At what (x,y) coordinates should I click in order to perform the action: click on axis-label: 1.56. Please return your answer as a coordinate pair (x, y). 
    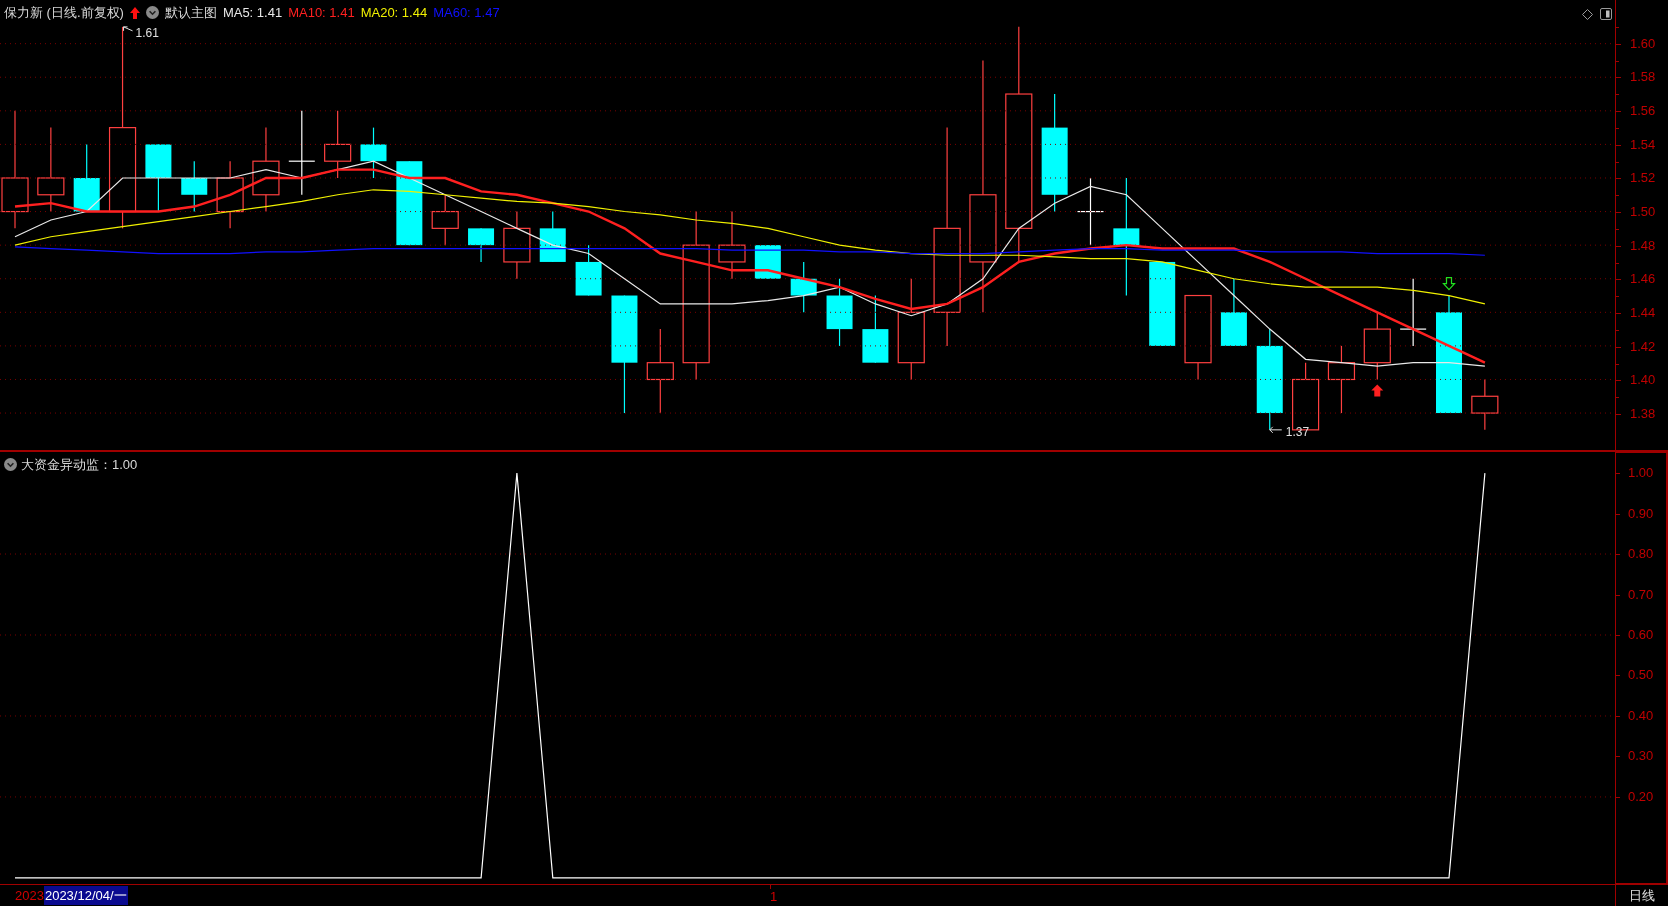
    Looking at the image, I should click on (1643, 111).